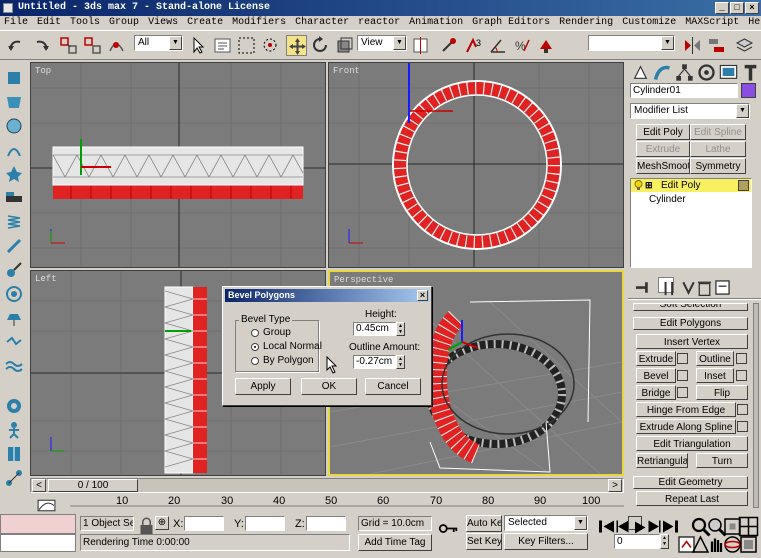  I want to click on inset-button: Inset, so click(715, 375).